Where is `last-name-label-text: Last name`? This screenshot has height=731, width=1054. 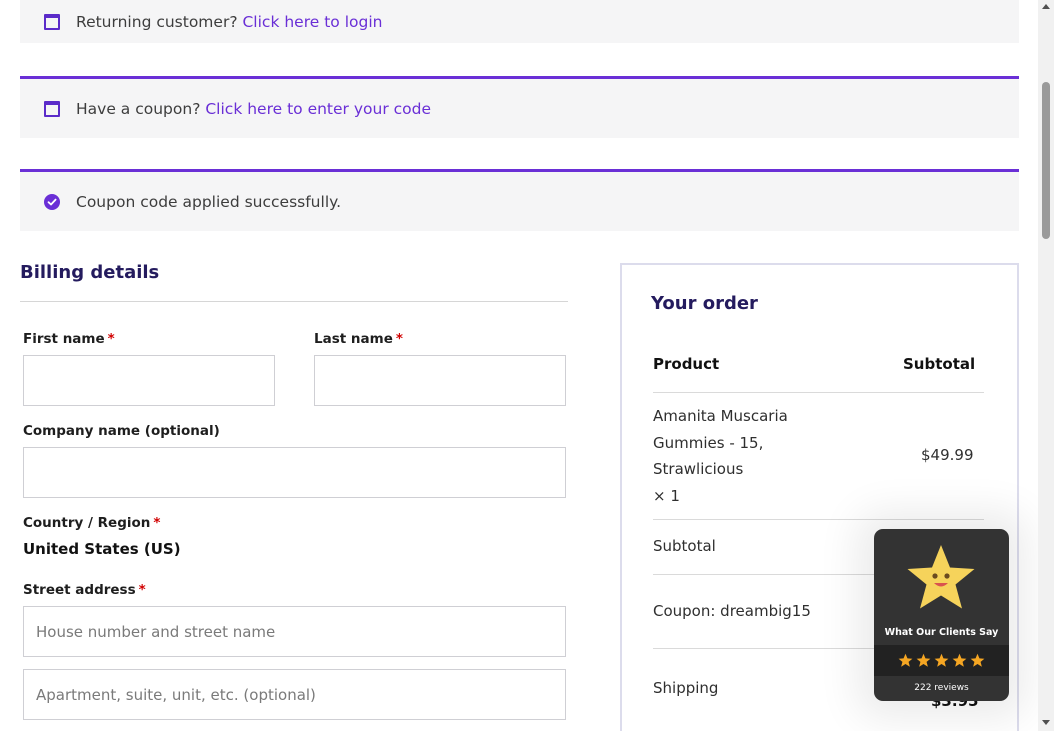 last-name-label-text: Last name is located at coordinates (353, 339).